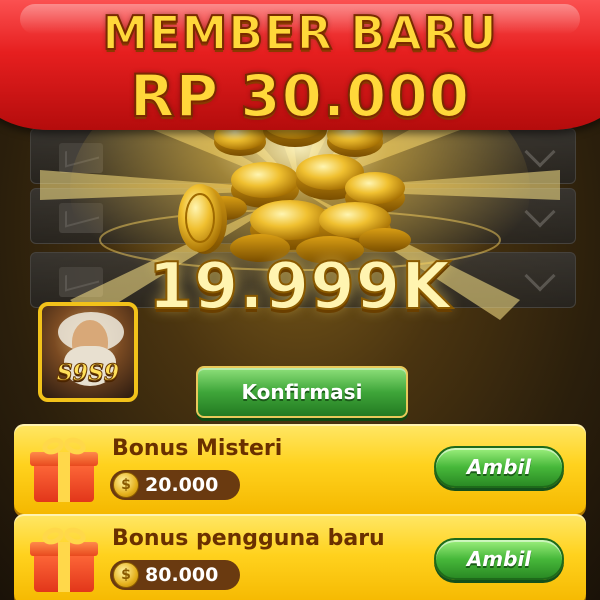  I want to click on bonus-amount: 20.000, so click(182, 485).